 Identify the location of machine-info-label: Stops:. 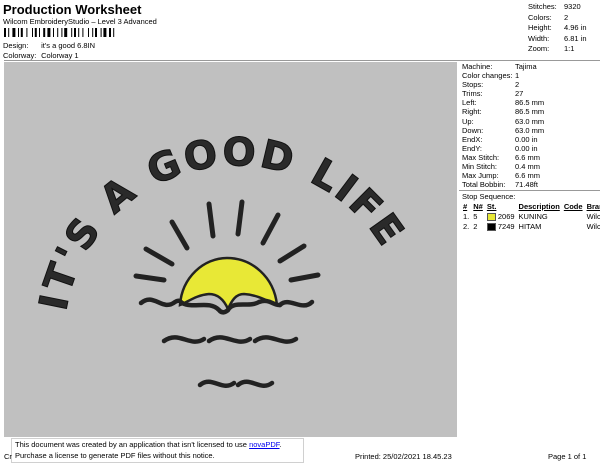
(473, 85).